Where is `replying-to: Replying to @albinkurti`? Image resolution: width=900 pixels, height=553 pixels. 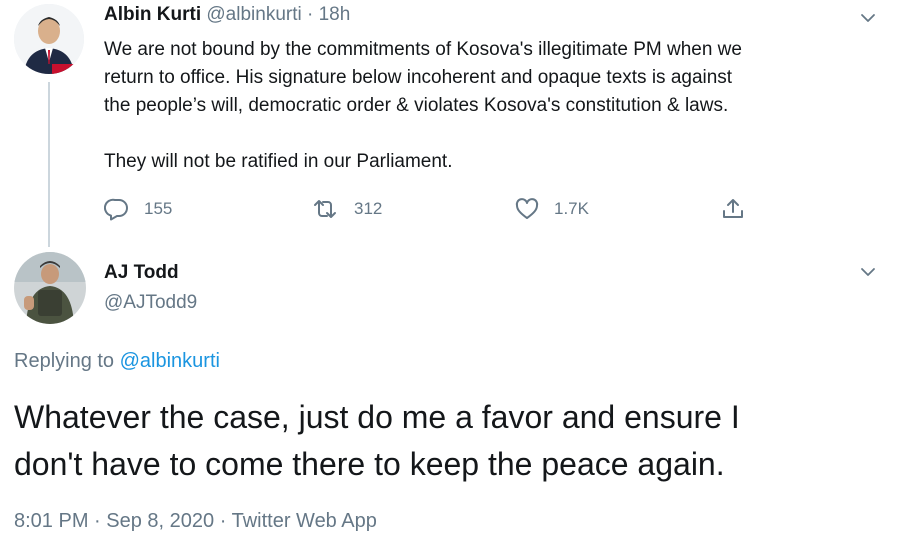 replying-to: Replying to @albinkurti is located at coordinates (117, 361).